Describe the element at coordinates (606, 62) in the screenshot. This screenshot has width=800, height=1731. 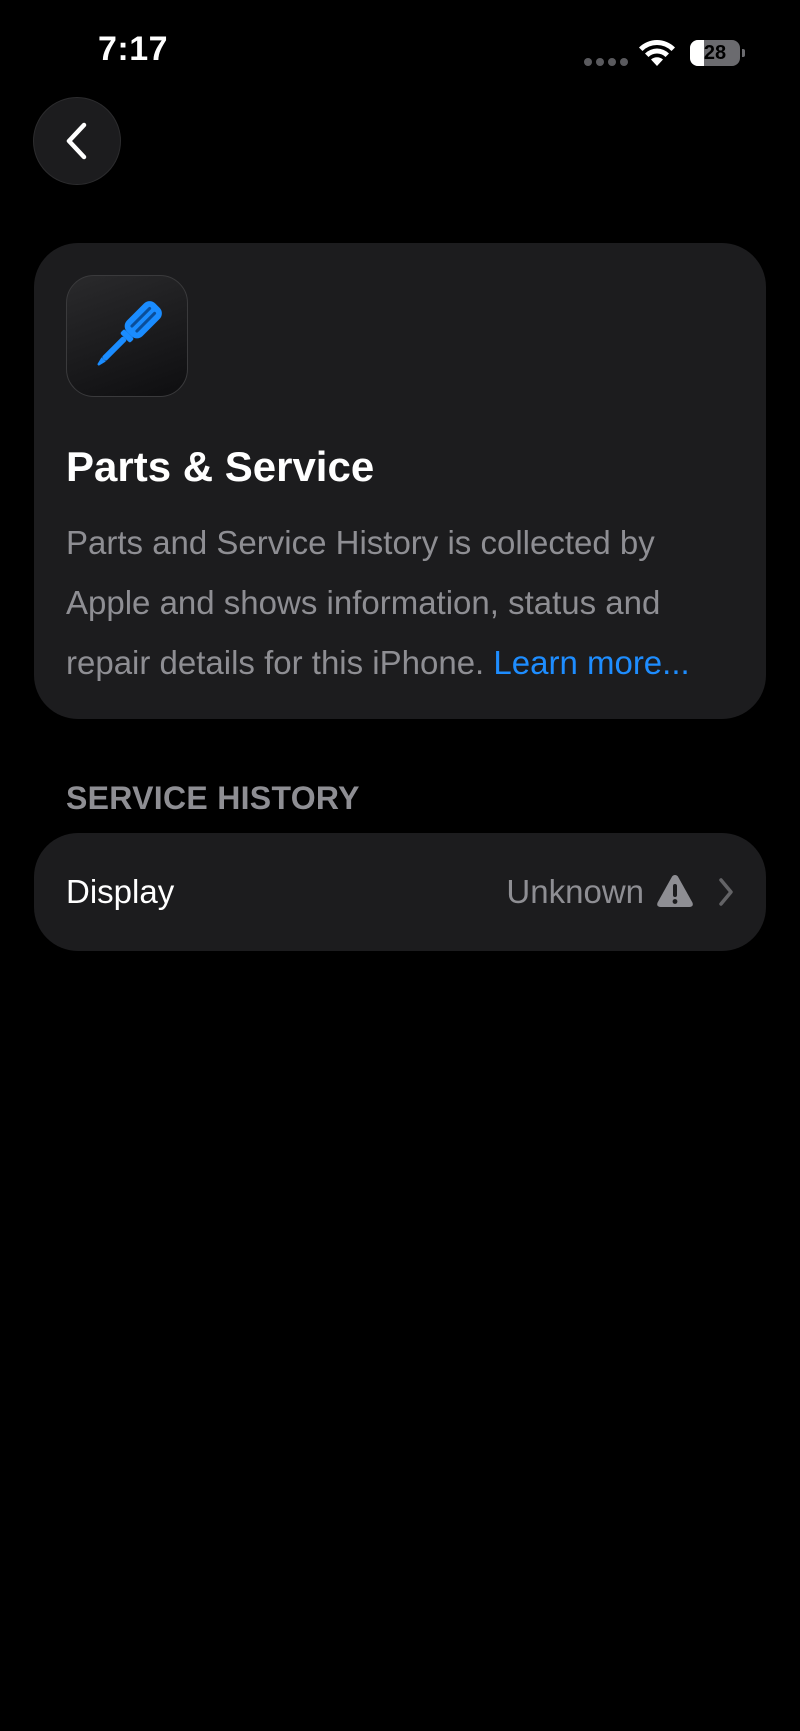
I see `cellular-signal-icon` at that location.